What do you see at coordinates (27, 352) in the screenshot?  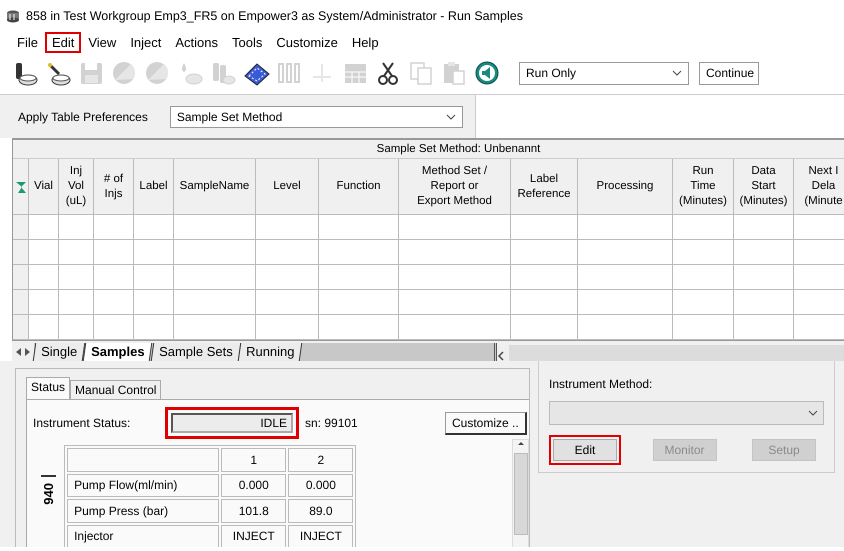 I see `next-arrow-icon` at bounding box center [27, 352].